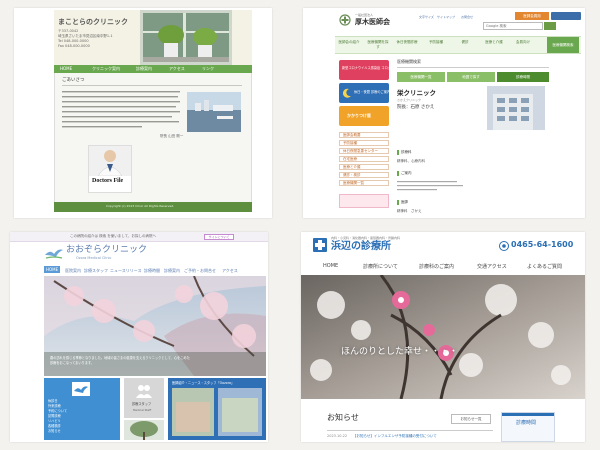 The width and height of the screenshot is (600, 450). What do you see at coordinates (73, 271) in the screenshot?
I see `nav-item: 医院案内` at bounding box center [73, 271].